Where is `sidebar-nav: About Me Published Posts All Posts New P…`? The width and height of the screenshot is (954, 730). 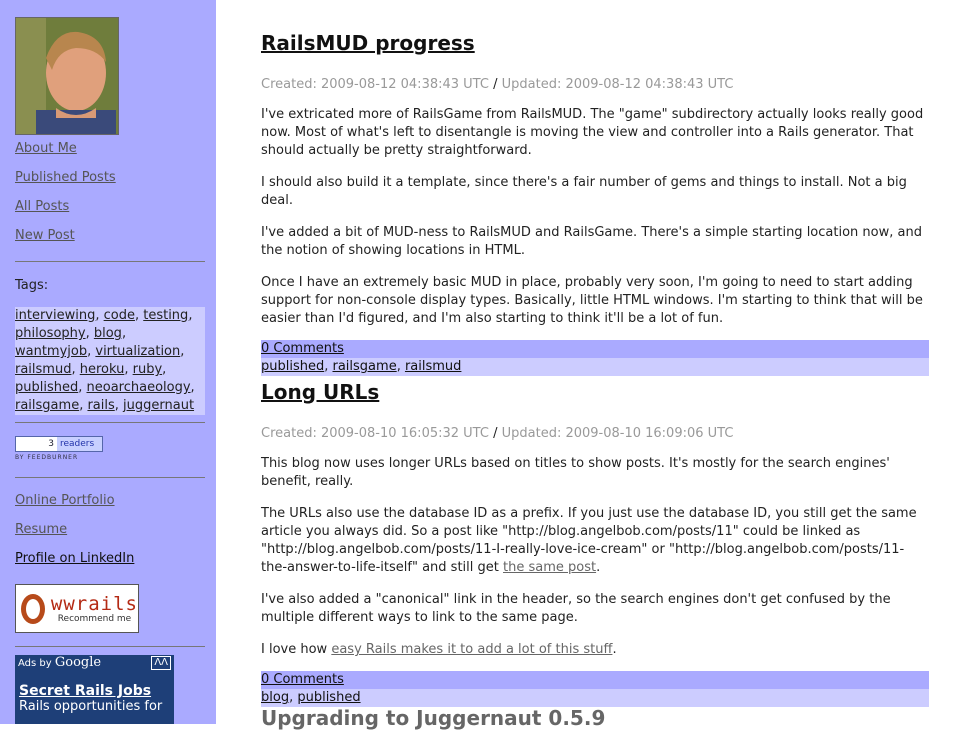
sidebar-nav: About Me Published Posts All Posts New P… is located at coordinates (65, 199).